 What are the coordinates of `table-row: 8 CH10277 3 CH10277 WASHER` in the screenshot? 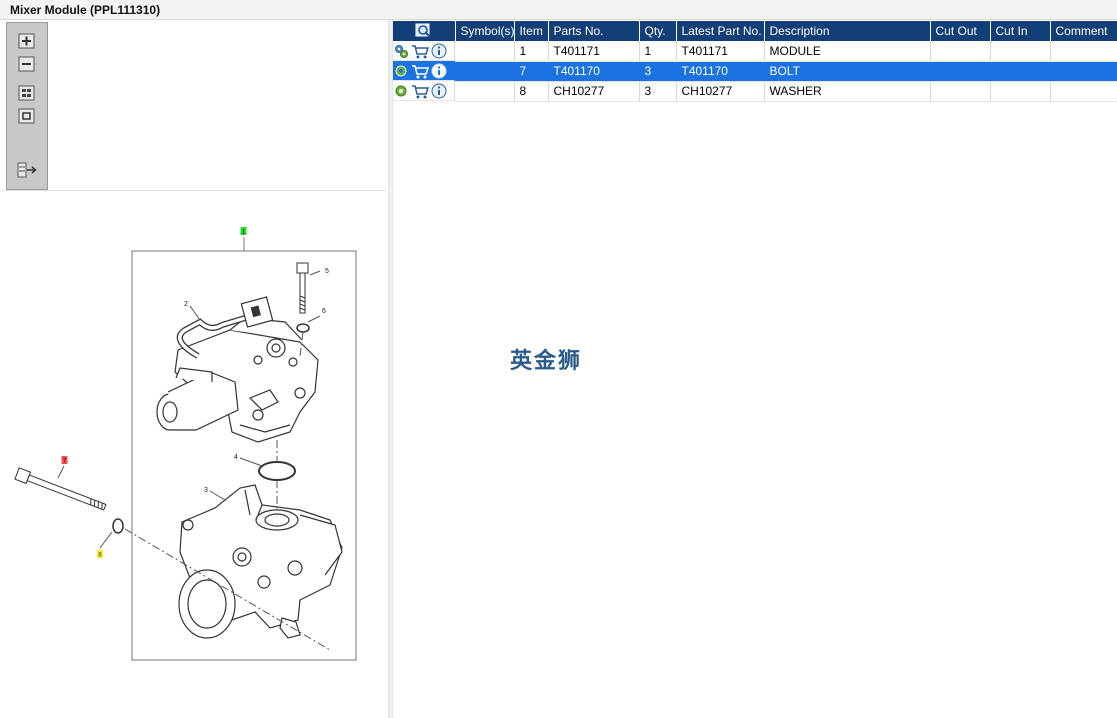 It's located at (755, 91).